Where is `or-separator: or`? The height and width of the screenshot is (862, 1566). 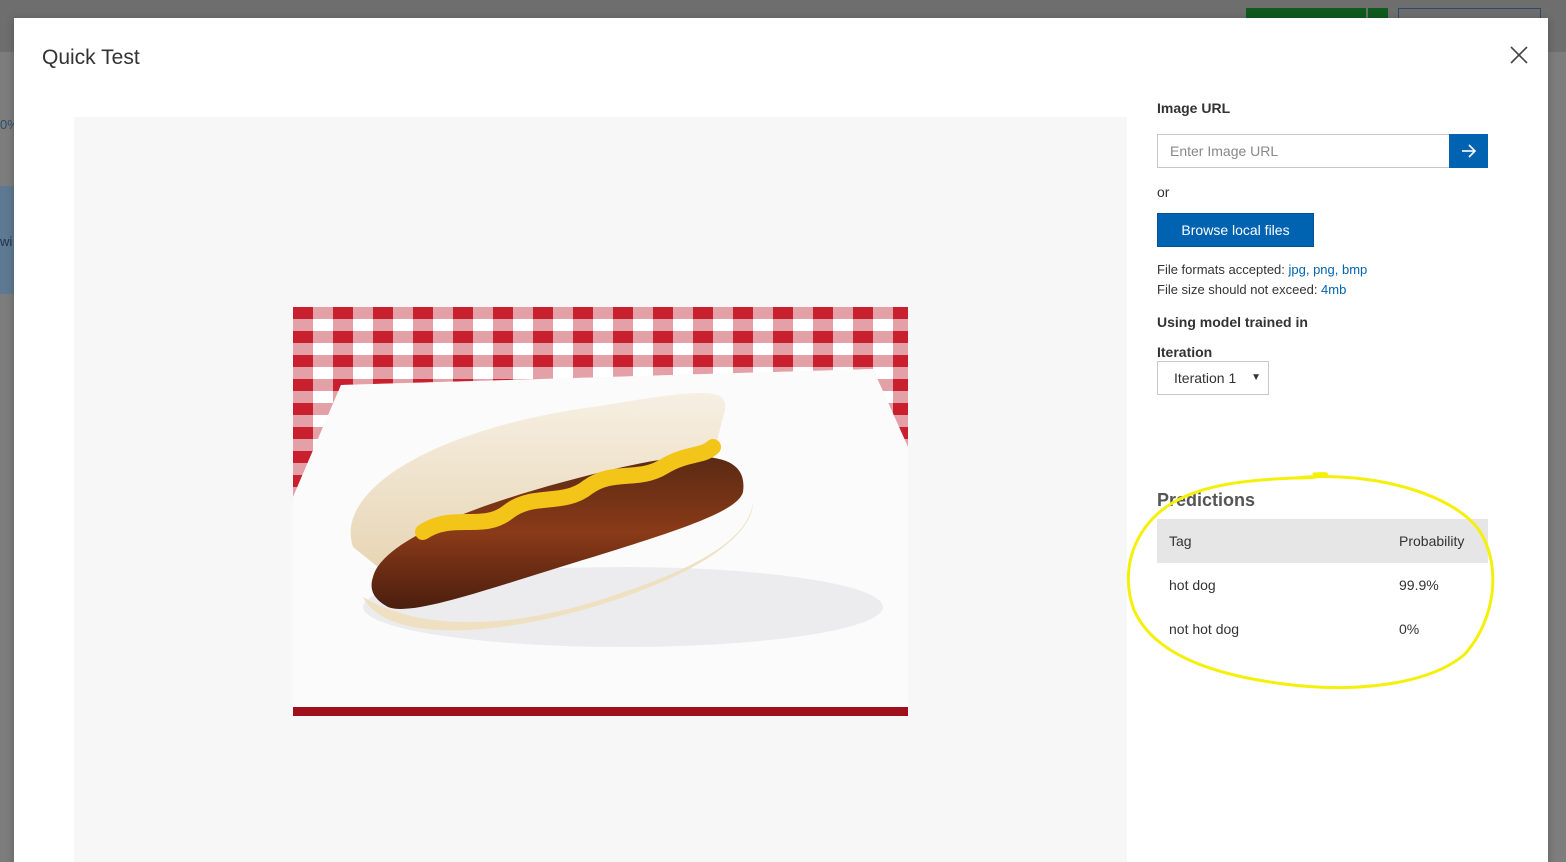 or-separator: or is located at coordinates (1163, 192).